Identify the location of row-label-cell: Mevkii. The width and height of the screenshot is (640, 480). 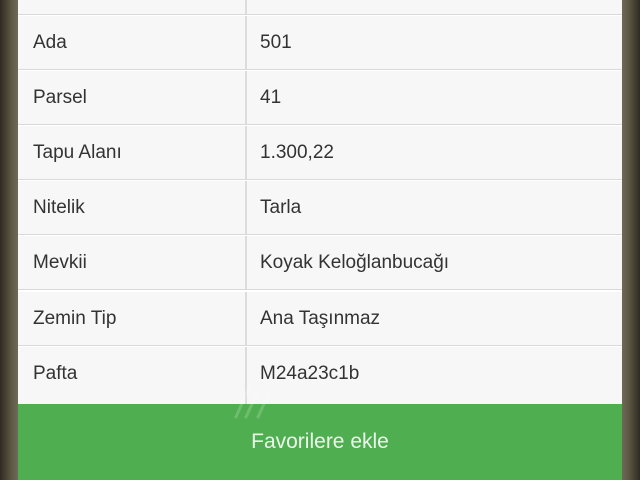
(132, 262).